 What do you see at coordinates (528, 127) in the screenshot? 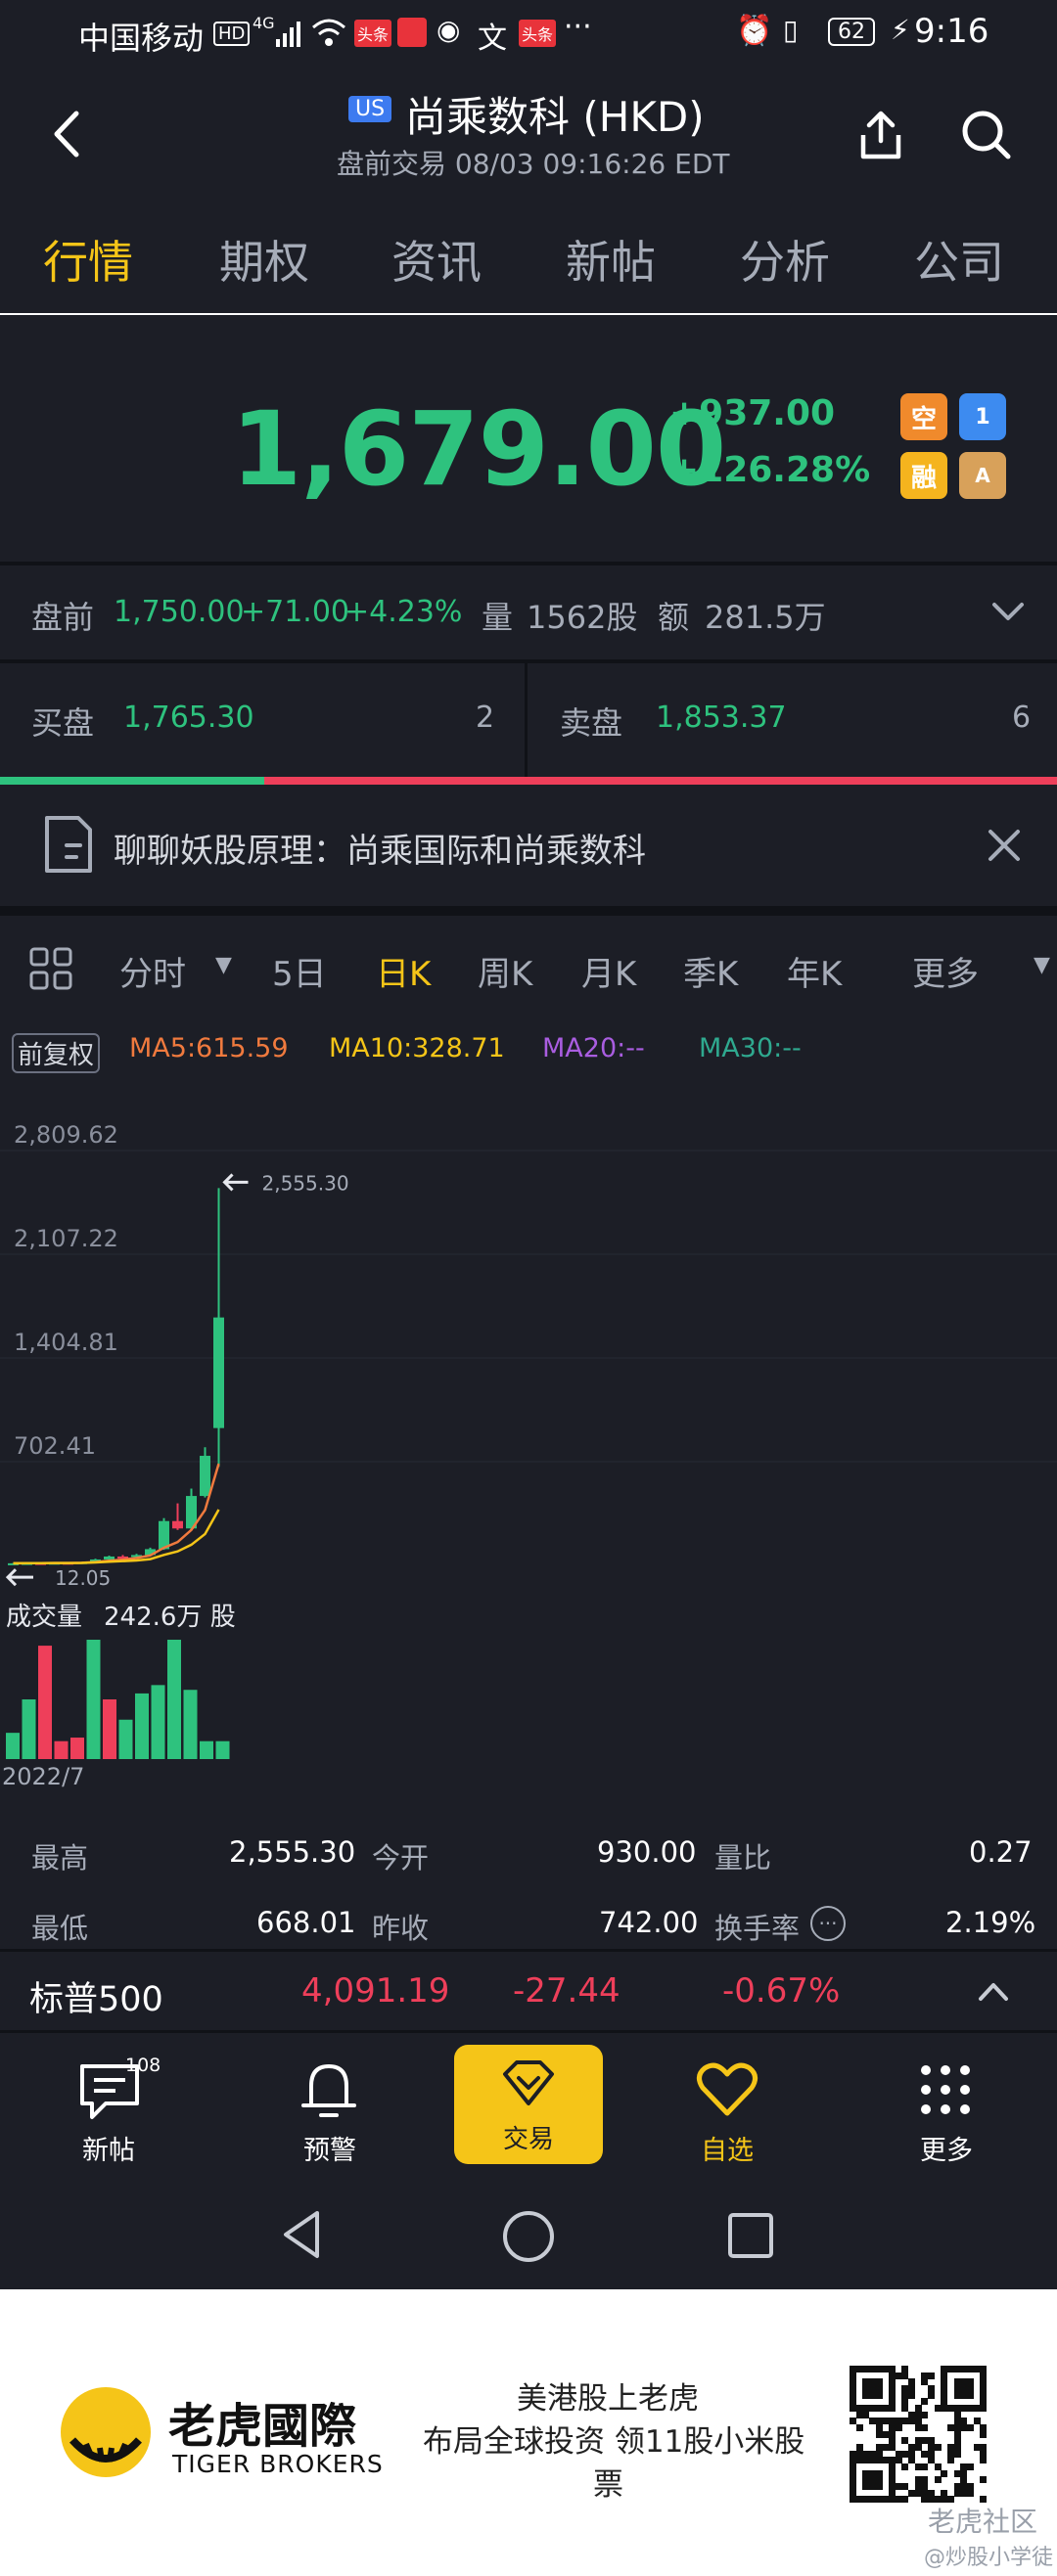
I see `header: US 尚乘数科 (HKD) 盘前交易 08/03 09:16:26 EDT` at bounding box center [528, 127].